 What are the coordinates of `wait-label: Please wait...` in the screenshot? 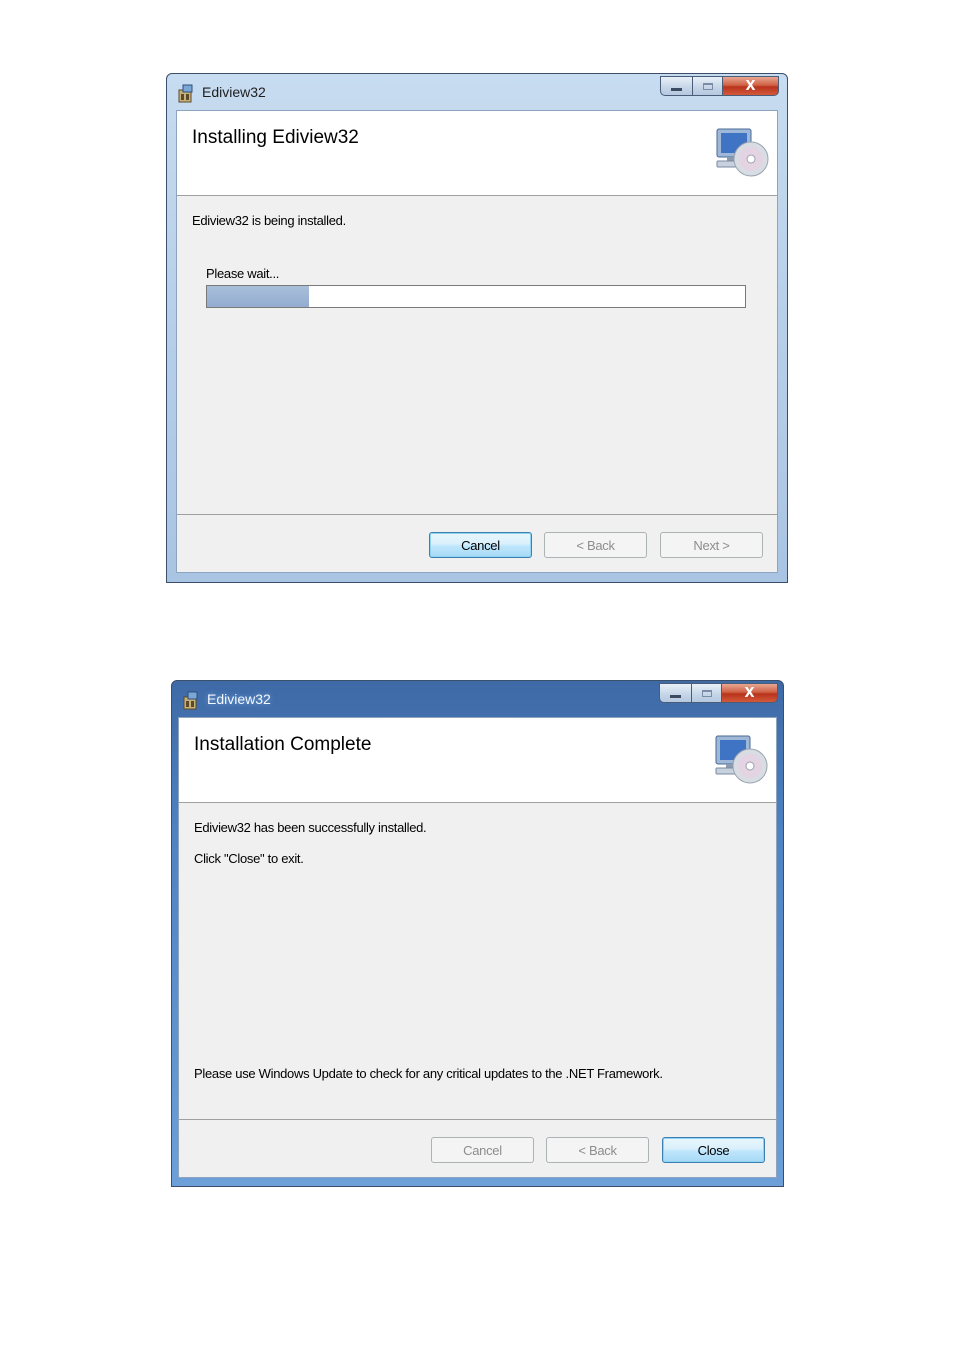 It's located at (243, 273).